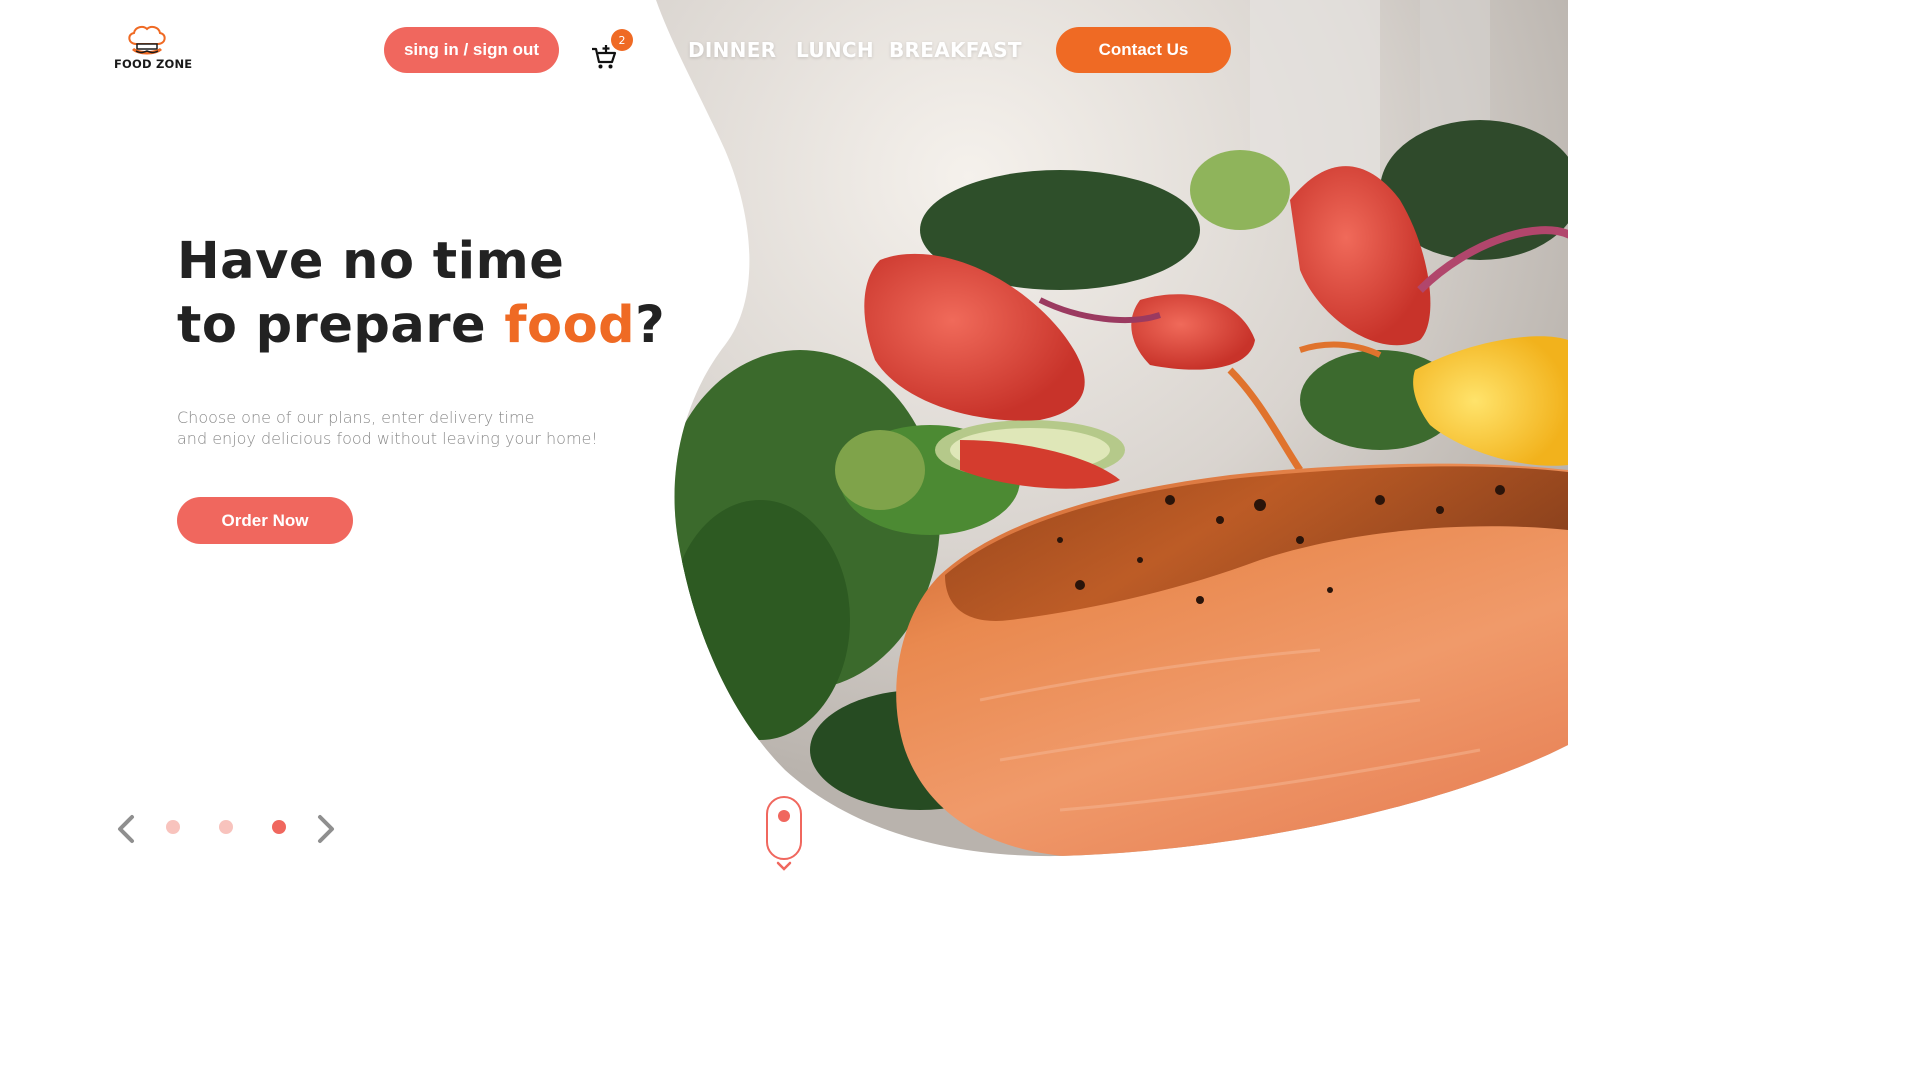 The height and width of the screenshot is (1080, 1920). Describe the element at coordinates (279, 827) in the screenshot. I see `slider-dot-3-active` at that location.